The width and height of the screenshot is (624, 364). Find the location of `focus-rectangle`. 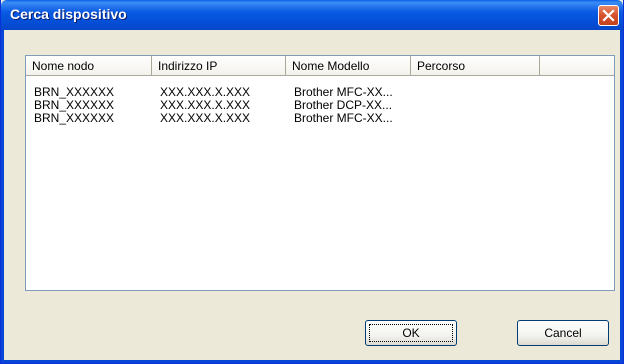

focus-rectangle is located at coordinates (411, 333).